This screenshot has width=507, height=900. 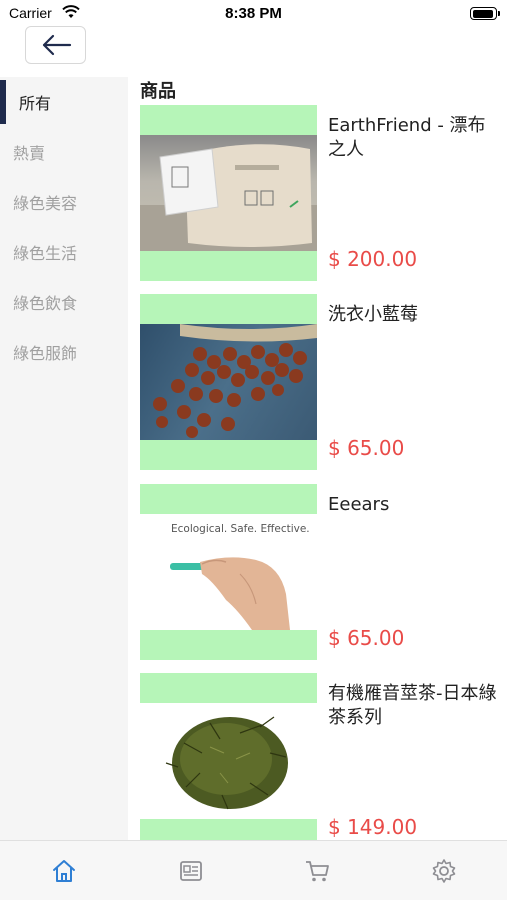 I want to click on product-price: $ 200.00, so click(x=373, y=259).